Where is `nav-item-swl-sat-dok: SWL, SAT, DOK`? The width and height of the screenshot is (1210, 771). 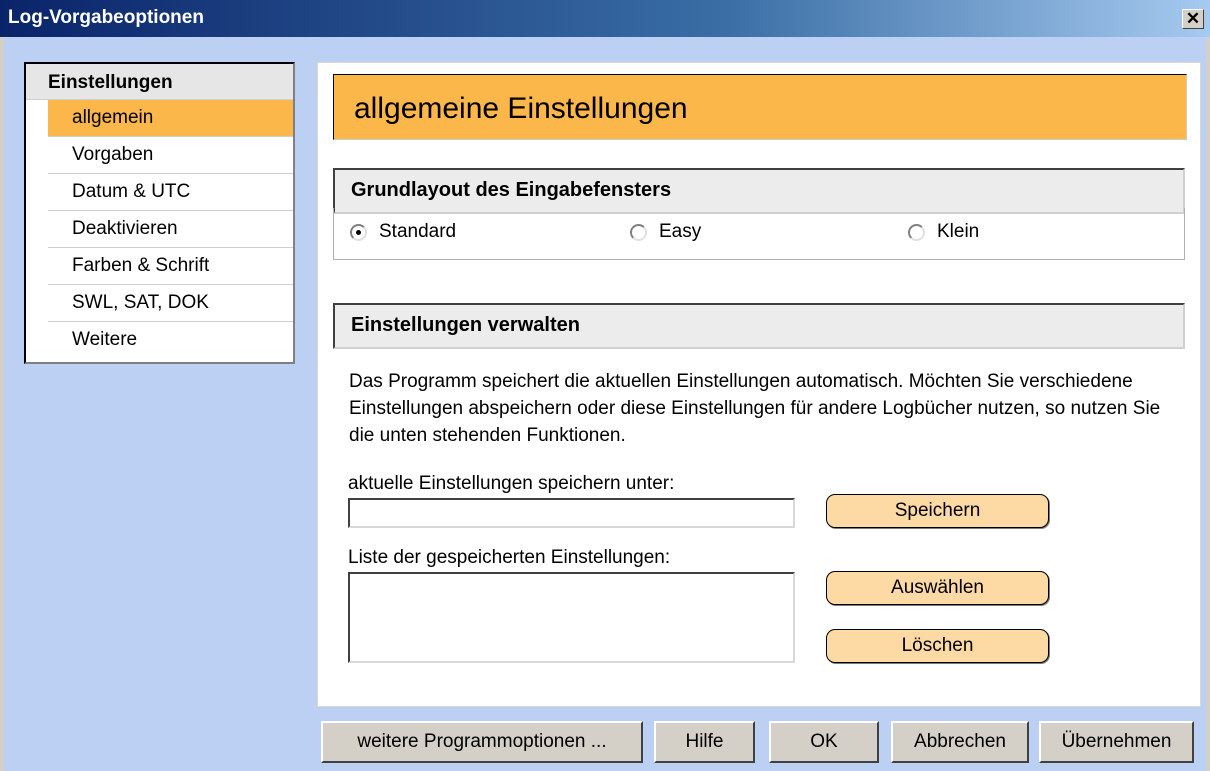 nav-item-swl-sat-dok: SWL, SAT, DOK is located at coordinates (170, 303).